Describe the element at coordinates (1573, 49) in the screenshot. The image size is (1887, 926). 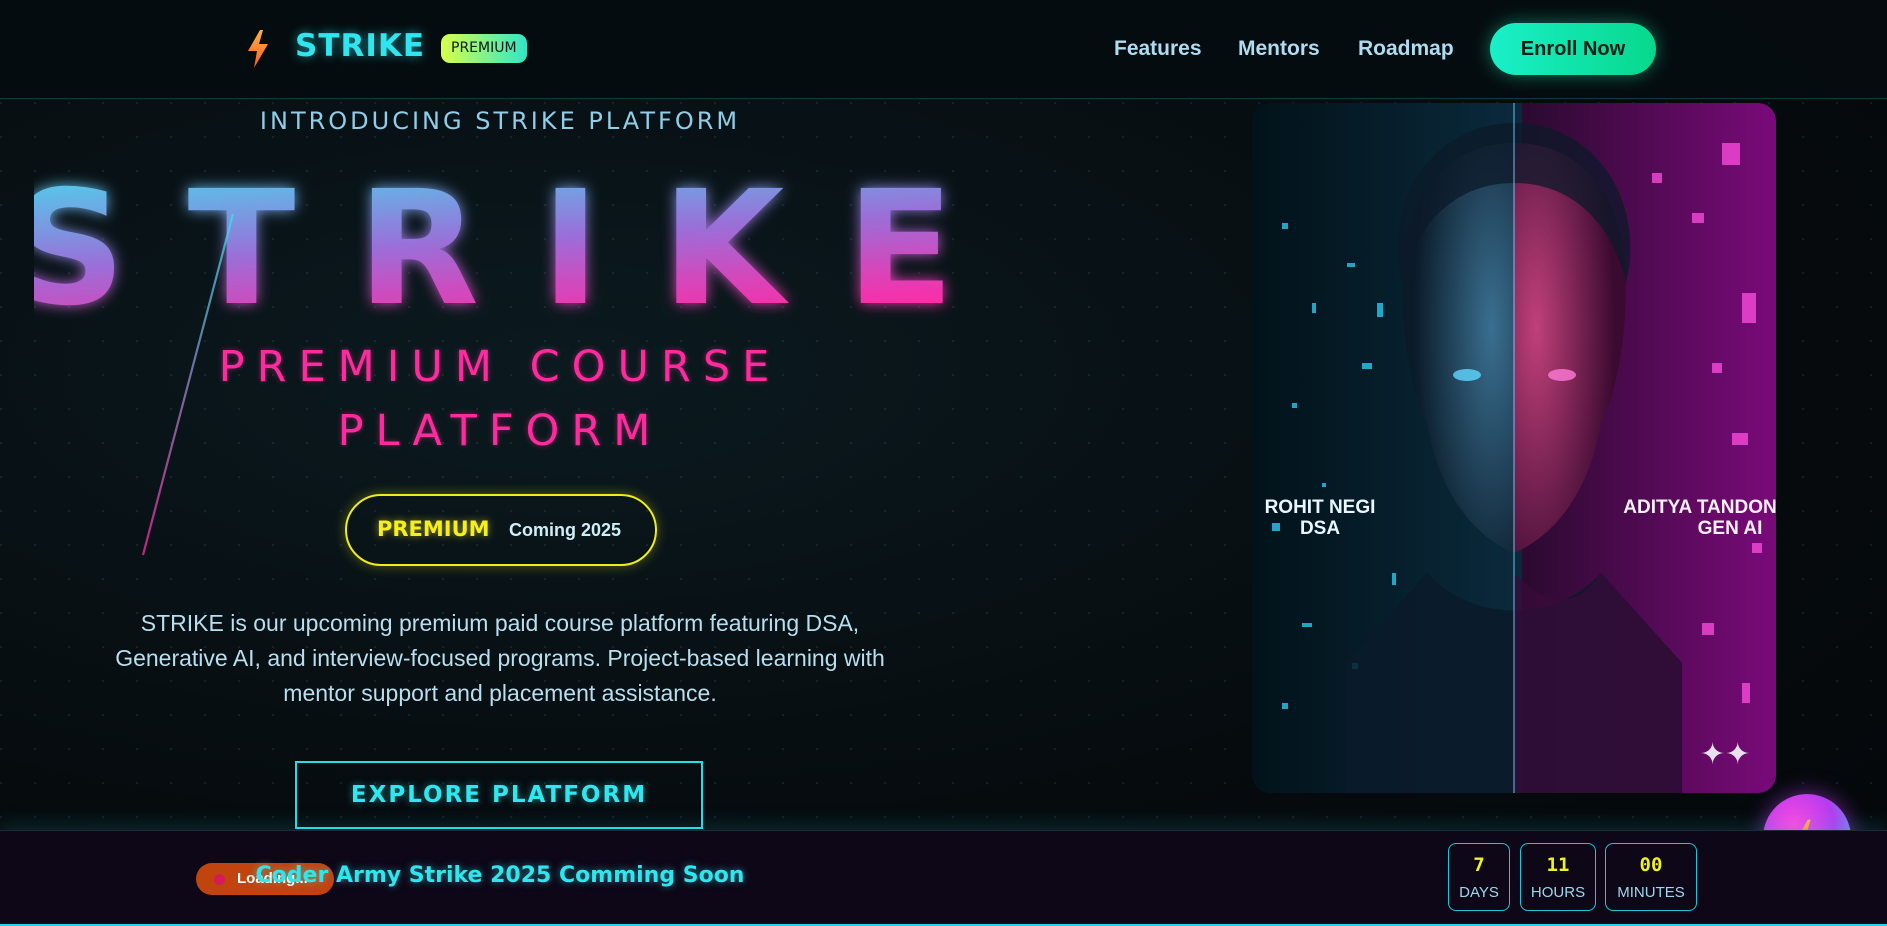
I see `enroll-now-button: Enroll Now` at that location.